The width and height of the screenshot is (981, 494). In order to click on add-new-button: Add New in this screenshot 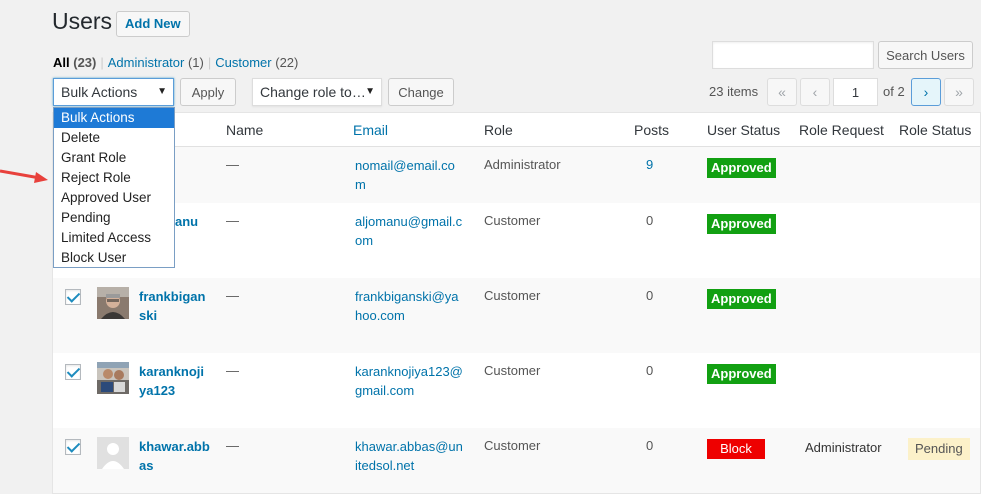, I will do `click(153, 24)`.